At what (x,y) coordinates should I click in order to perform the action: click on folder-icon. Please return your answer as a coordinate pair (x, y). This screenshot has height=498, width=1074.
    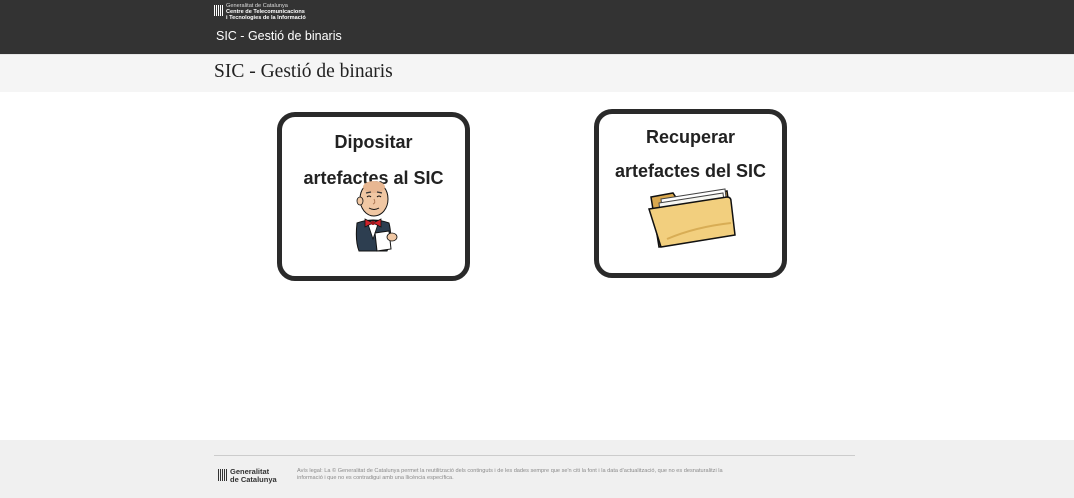
    Looking at the image, I should click on (692, 218).